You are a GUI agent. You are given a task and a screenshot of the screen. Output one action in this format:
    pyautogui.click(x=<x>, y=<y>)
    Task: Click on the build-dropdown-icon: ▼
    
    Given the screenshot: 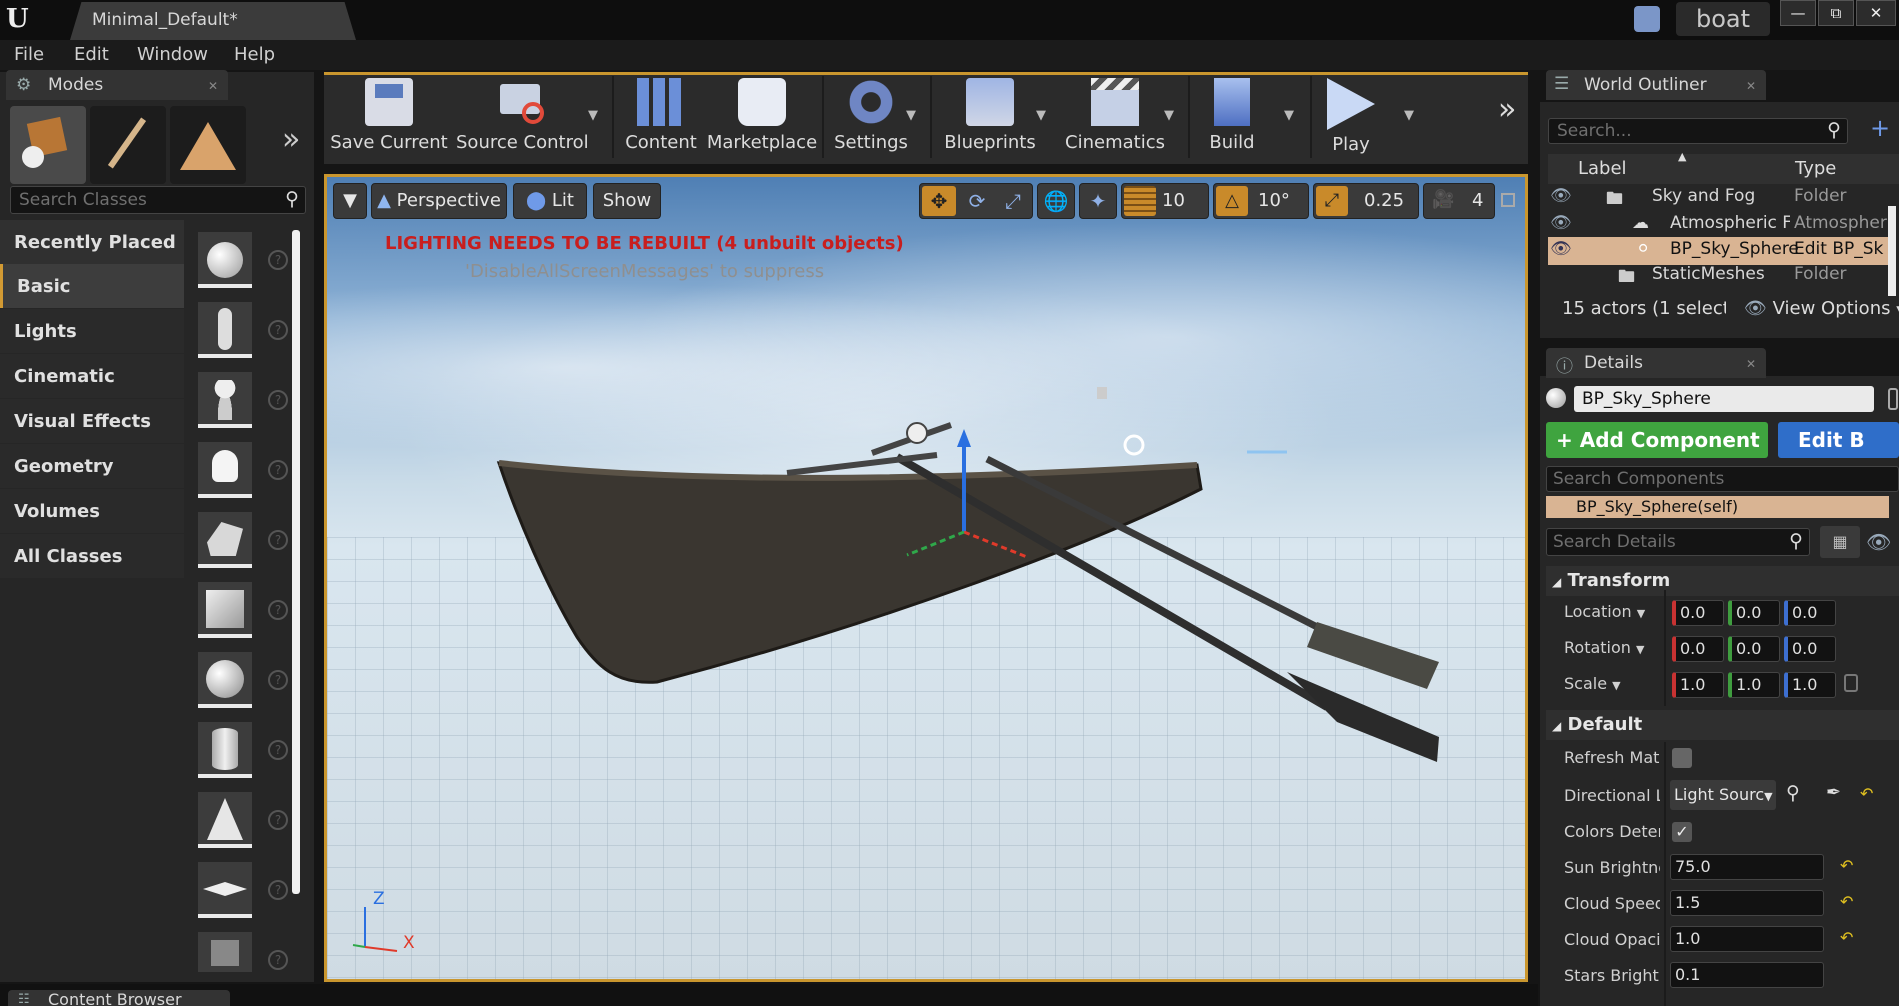 What is the action you would take?
    pyautogui.click(x=1289, y=115)
    